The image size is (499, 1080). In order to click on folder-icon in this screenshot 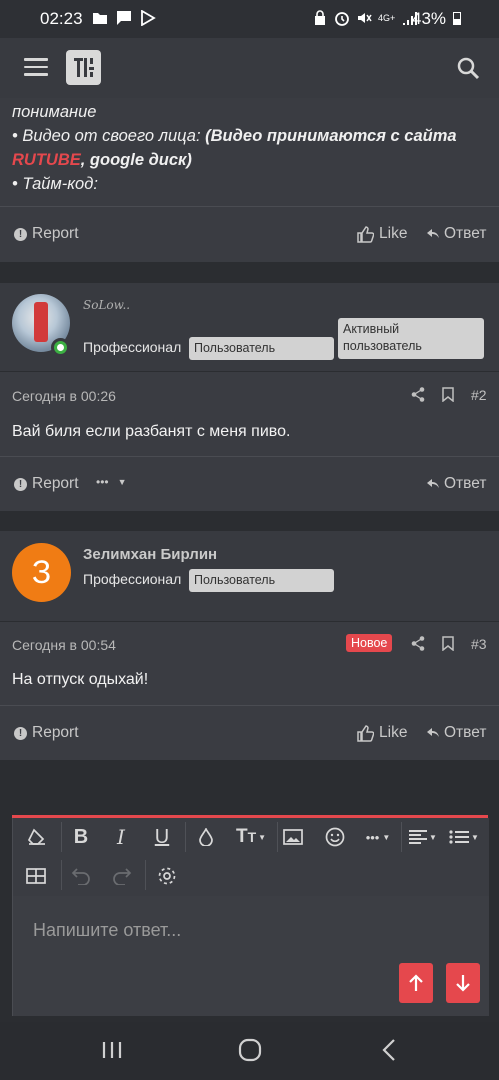, I will do `click(100, 18)`.